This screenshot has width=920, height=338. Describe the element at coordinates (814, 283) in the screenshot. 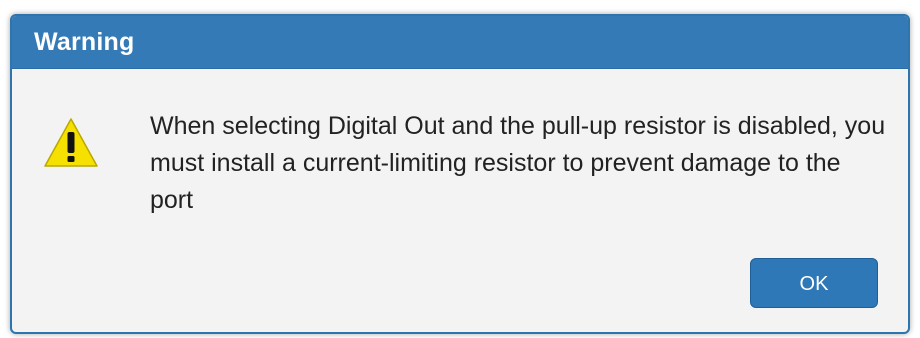

I see `ok-button: OK` at that location.